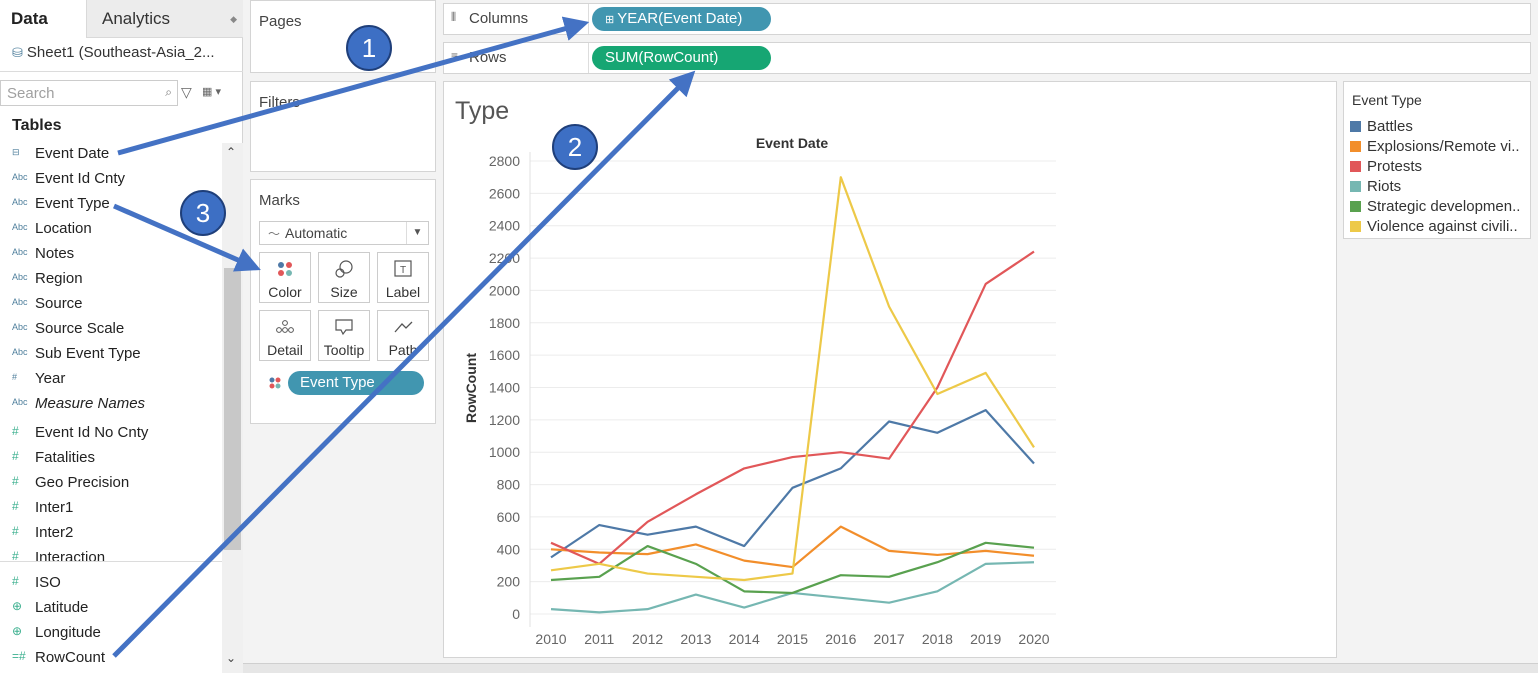 The width and height of the screenshot is (1538, 673). I want to click on year-event-date-pill: ⊞ YEAR(Event Date), so click(681, 19).